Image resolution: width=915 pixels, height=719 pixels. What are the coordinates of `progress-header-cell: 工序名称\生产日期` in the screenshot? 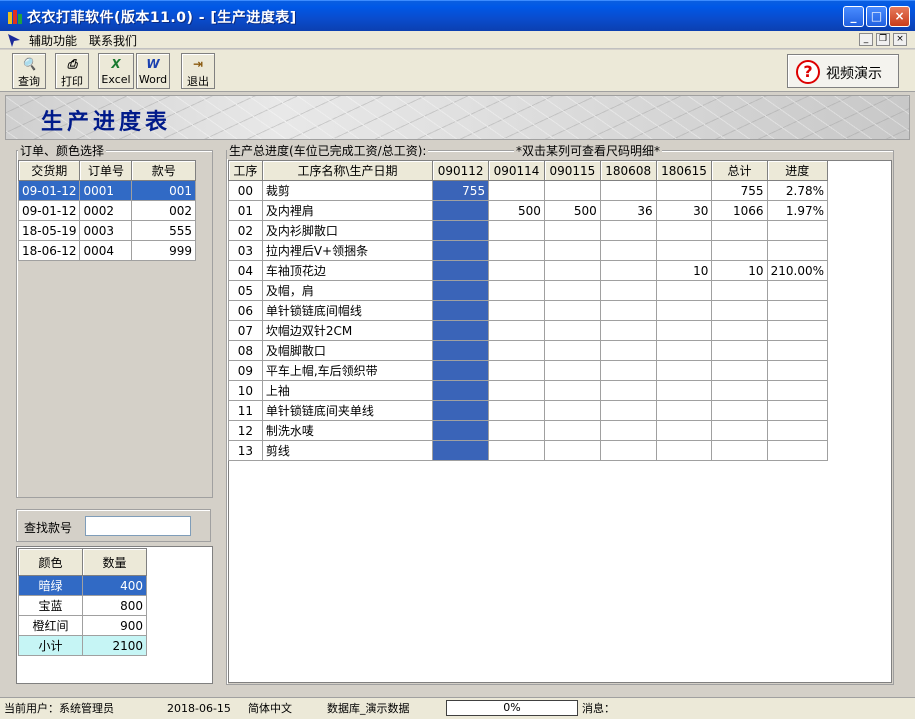 It's located at (347, 170).